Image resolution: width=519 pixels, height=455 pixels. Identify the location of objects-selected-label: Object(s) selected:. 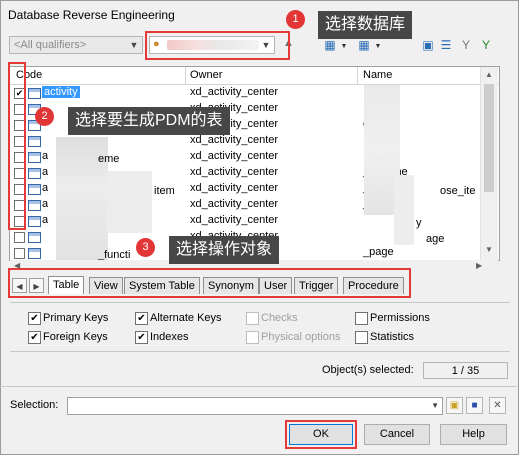
(368, 370).